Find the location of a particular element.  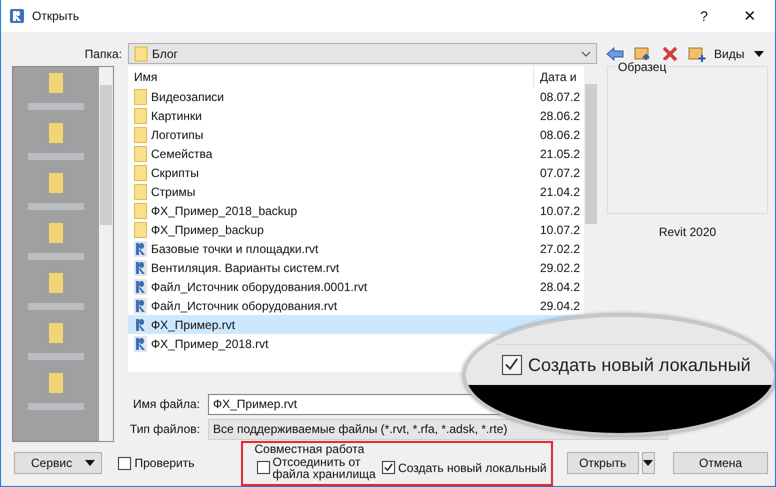

new-folder-icon is located at coordinates (697, 54).